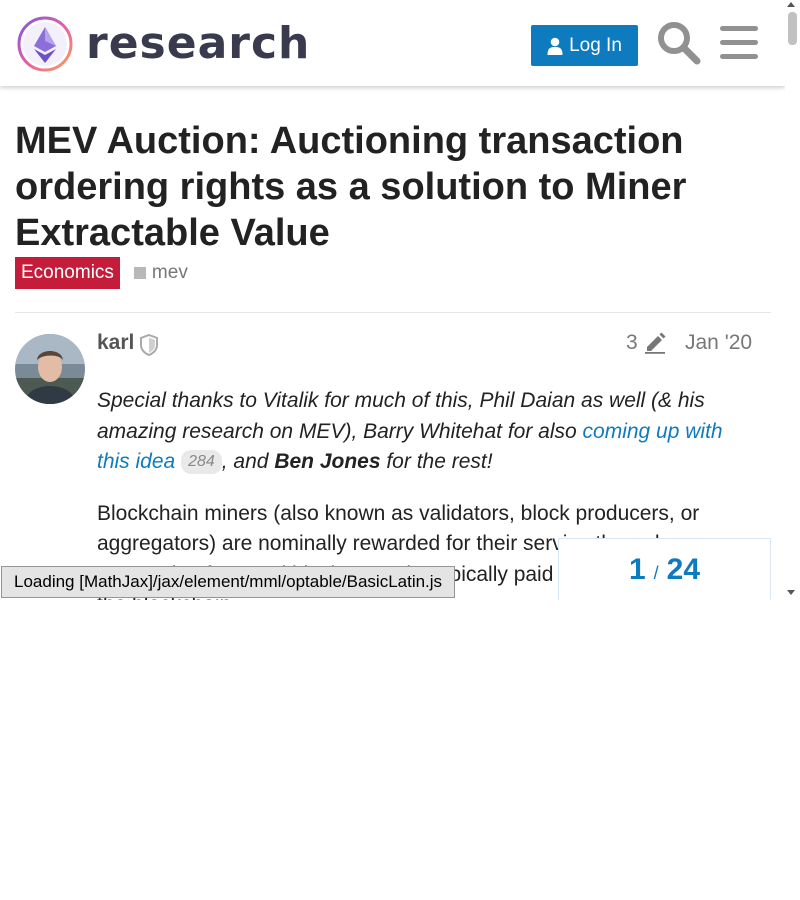  I want to click on vertical-scrollbar, so click(792, 300).